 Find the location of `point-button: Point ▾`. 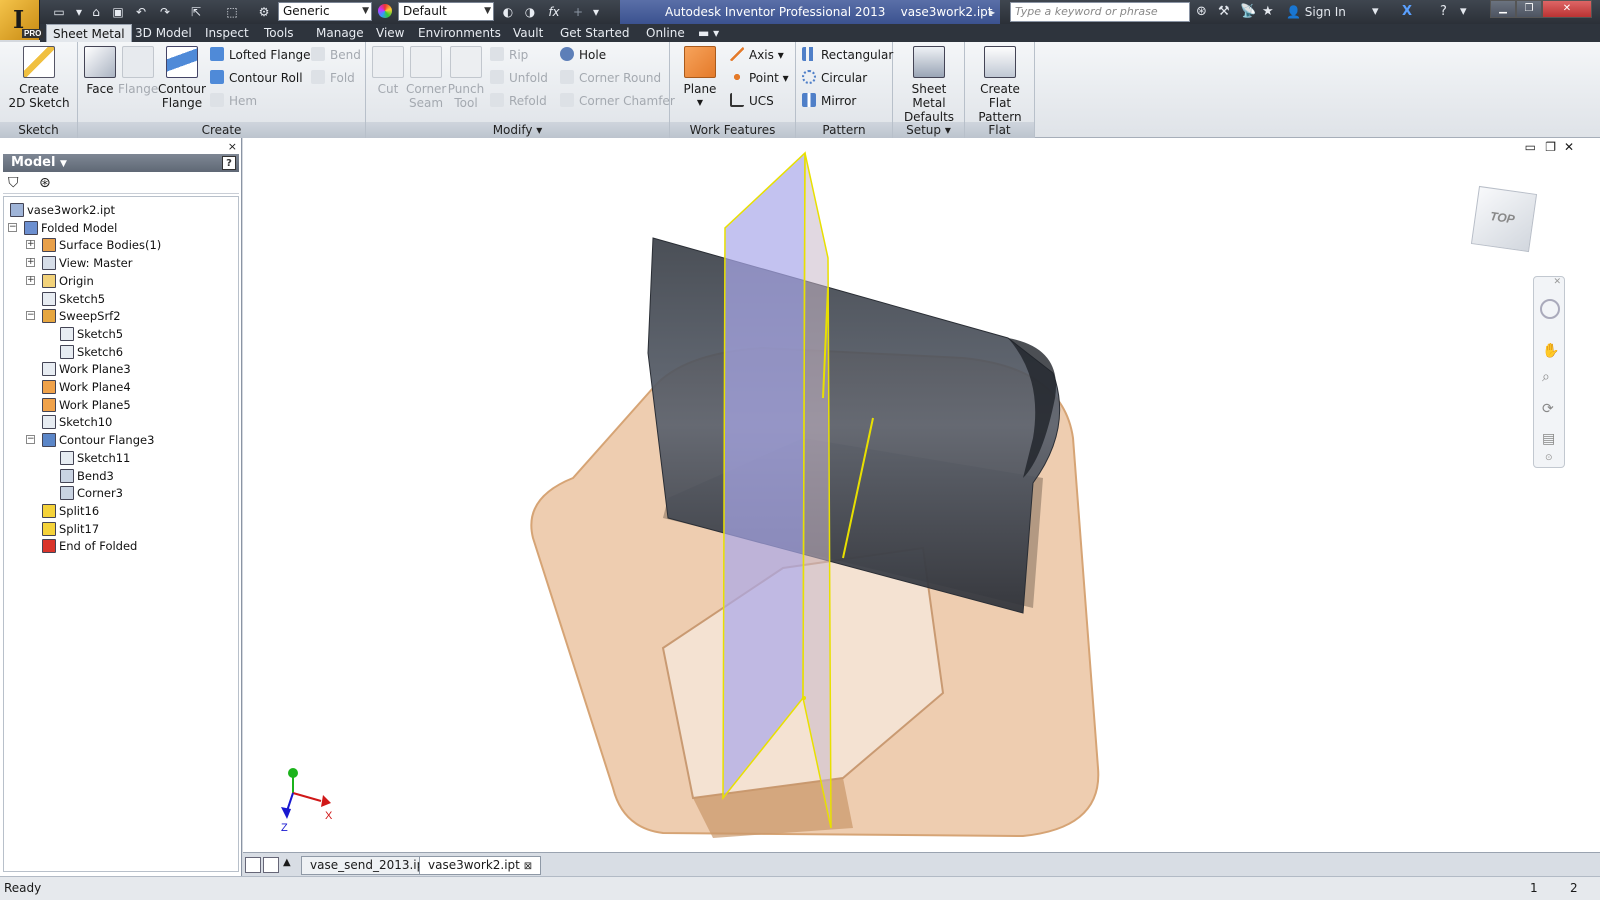

point-button: Point ▾ is located at coordinates (759, 78).